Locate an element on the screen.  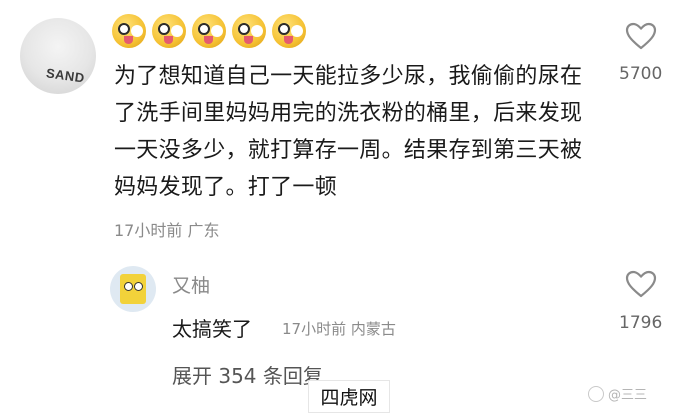
reply-avatar is located at coordinates (133, 289).